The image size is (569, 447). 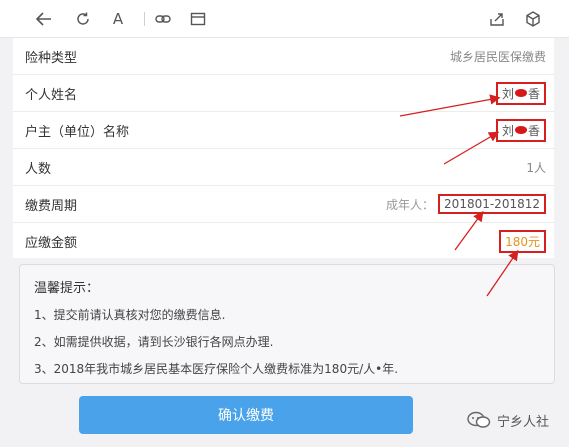 What do you see at coordinates (459, 195) in the screenshot?
I see `annotation-arrows` at bounding box center [459, 195].